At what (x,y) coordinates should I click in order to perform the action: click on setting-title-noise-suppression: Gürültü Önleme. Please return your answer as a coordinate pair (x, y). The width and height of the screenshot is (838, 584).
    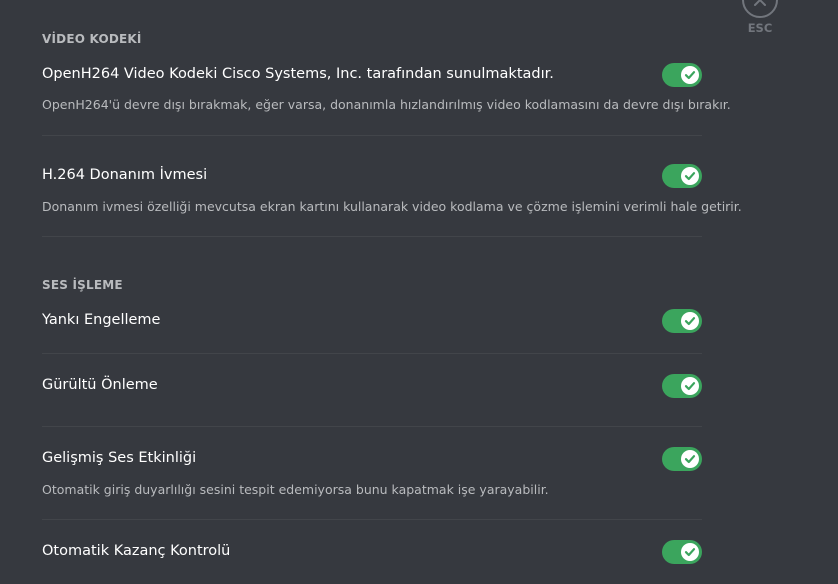
    Looking at the image, I should click on (100, 385).